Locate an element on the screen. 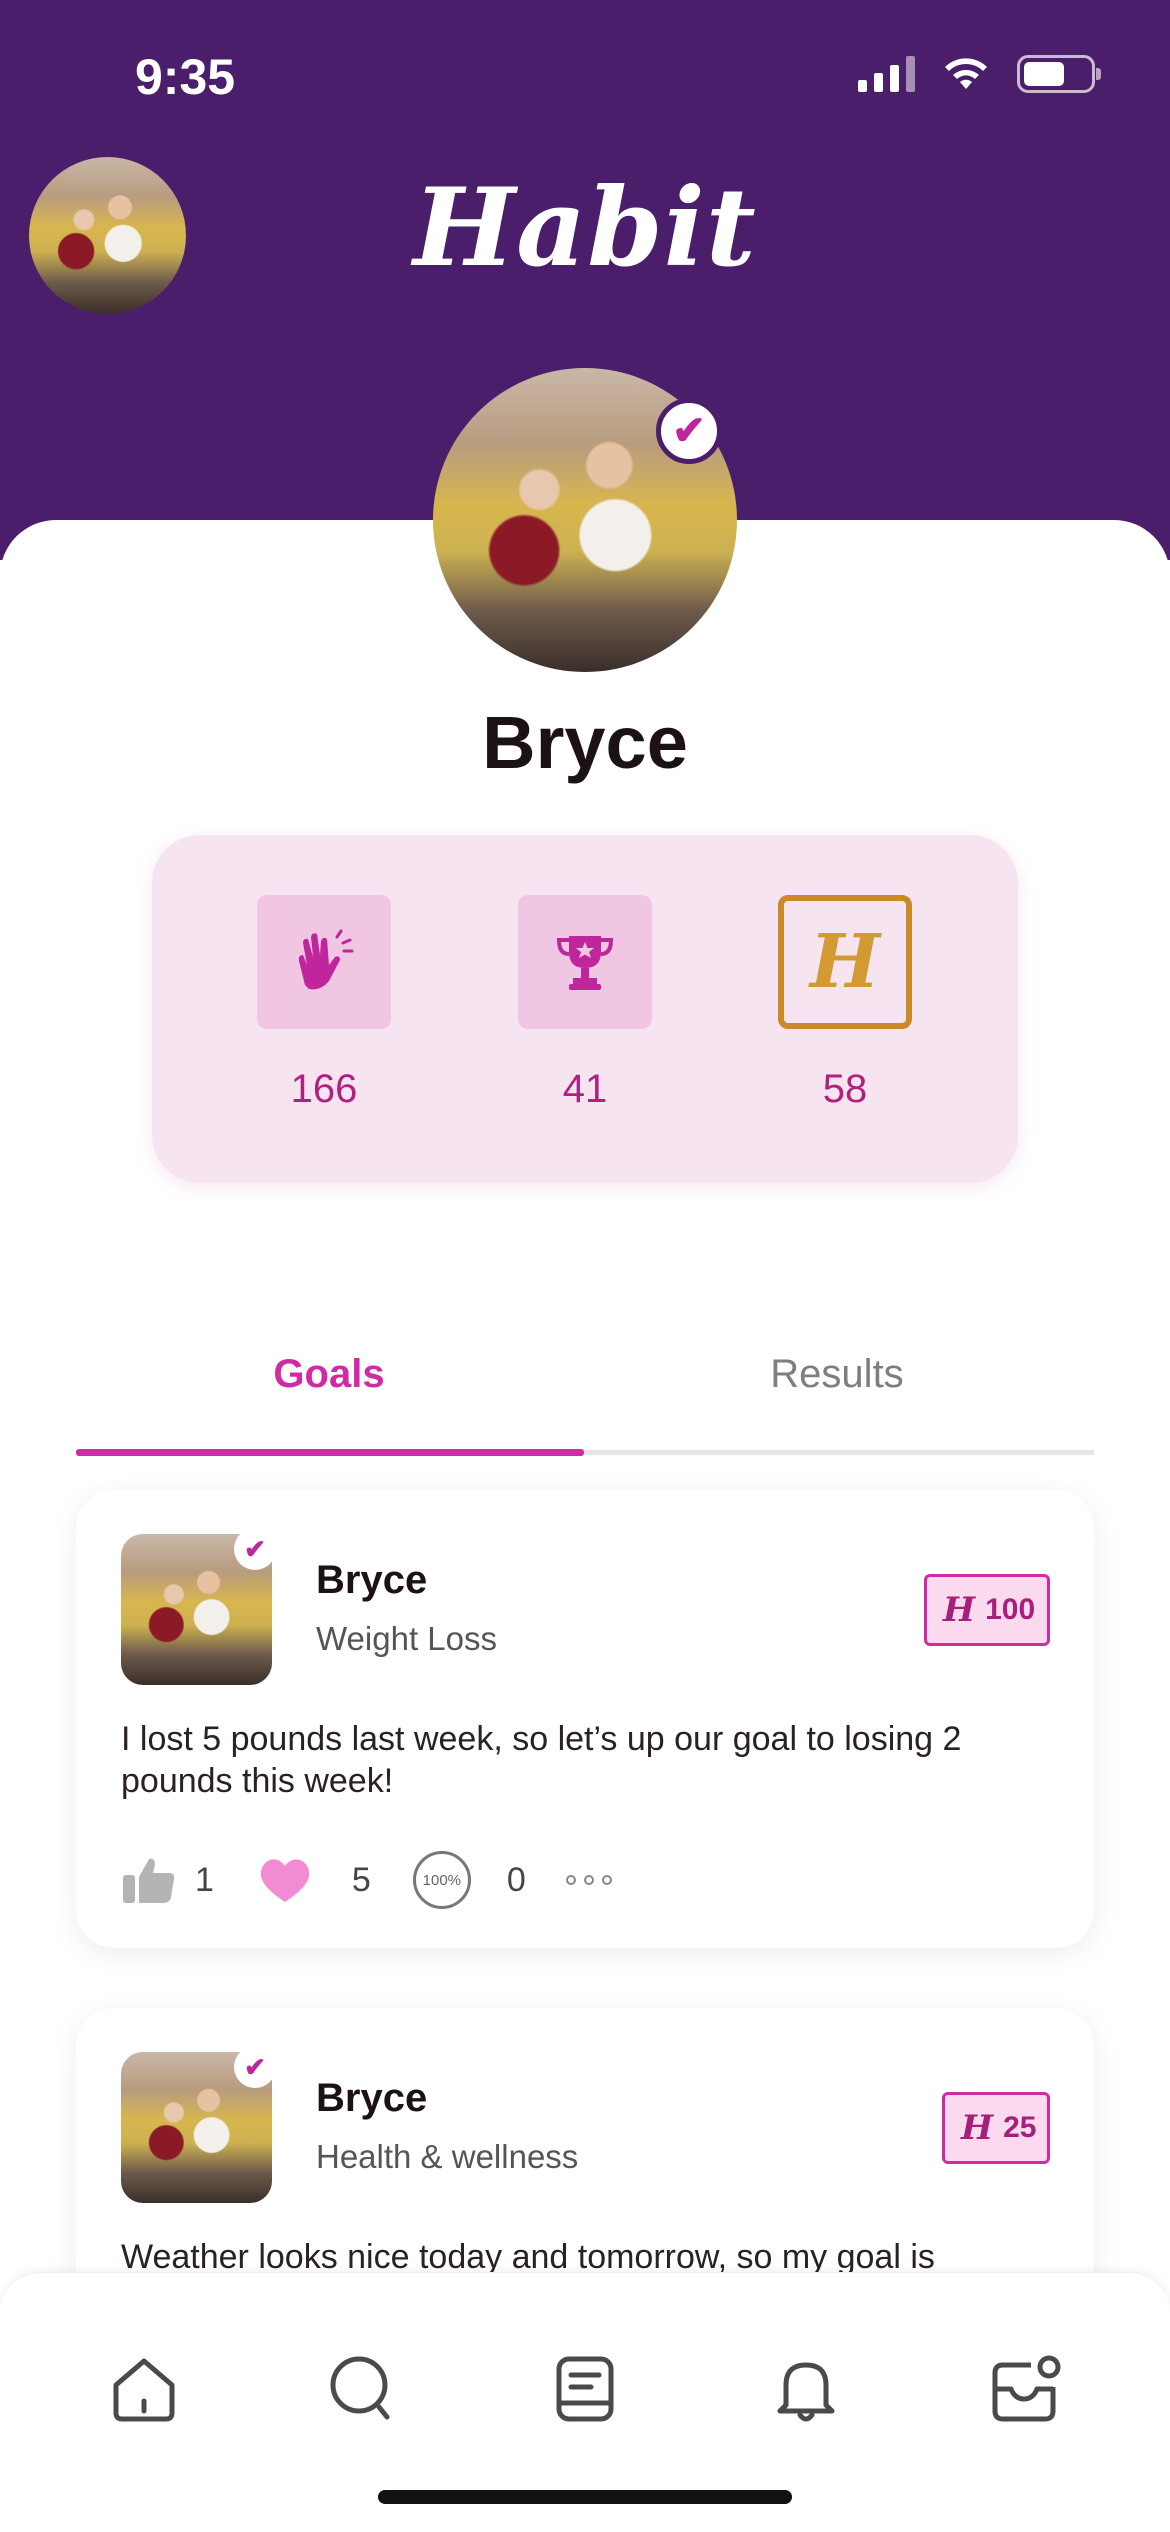  post-category: Weight Loss is located at coordinates (406, 1638).